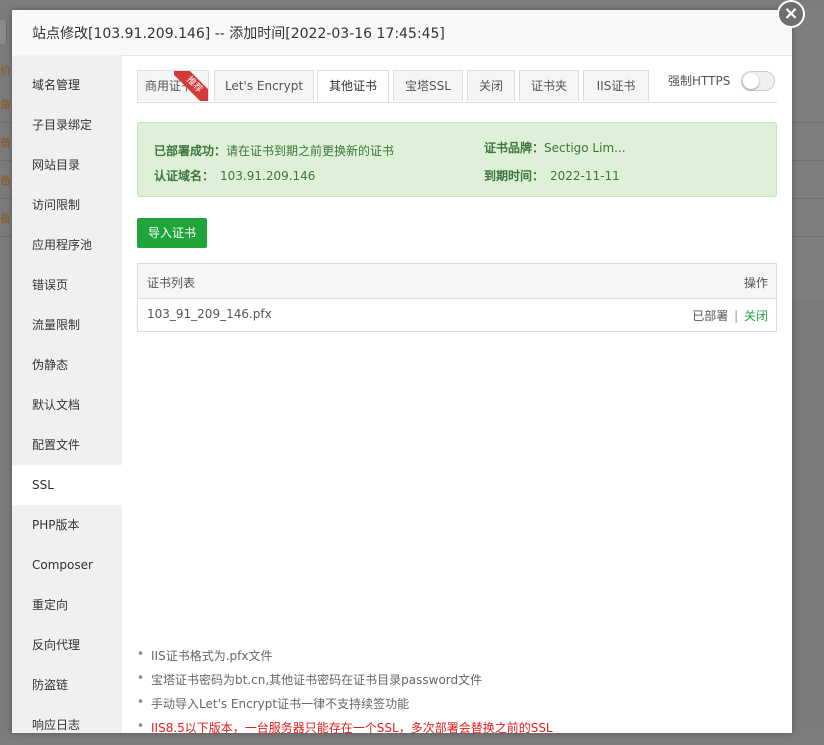  I want to click on recommend-badge: 推荐, so click(191, 86).